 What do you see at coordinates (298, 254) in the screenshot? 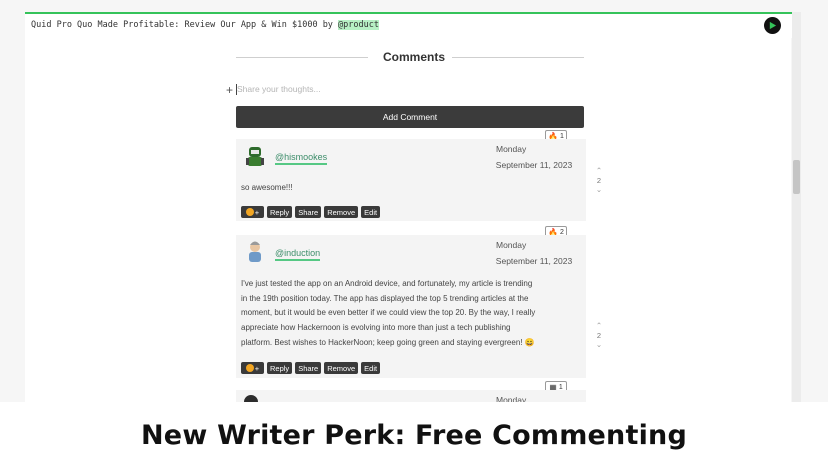
I see `comment-author-link: @induction` at bounding box center [298, 254].